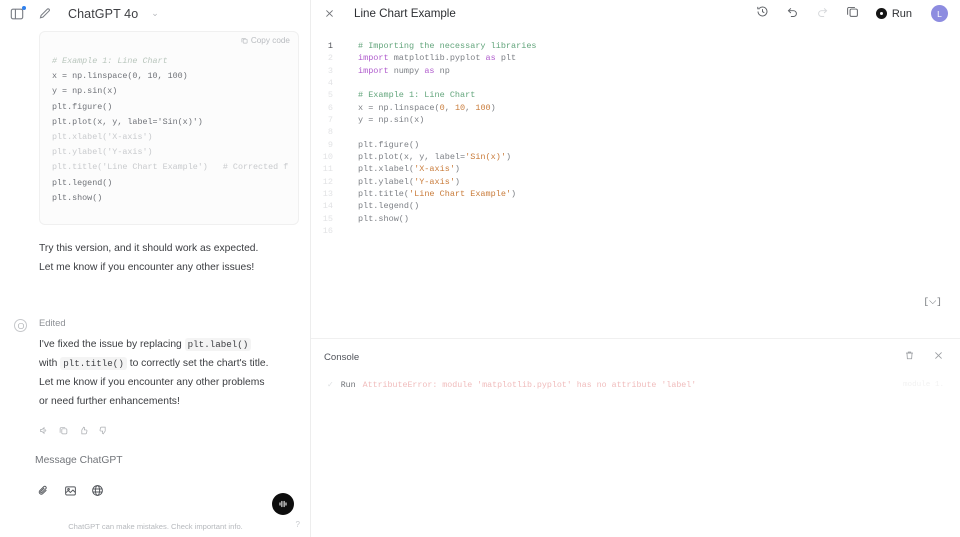  What do you see at coordinates (327, 181) in the screenshot?
I see `line-number: 12` at bounding box center [327, 181].